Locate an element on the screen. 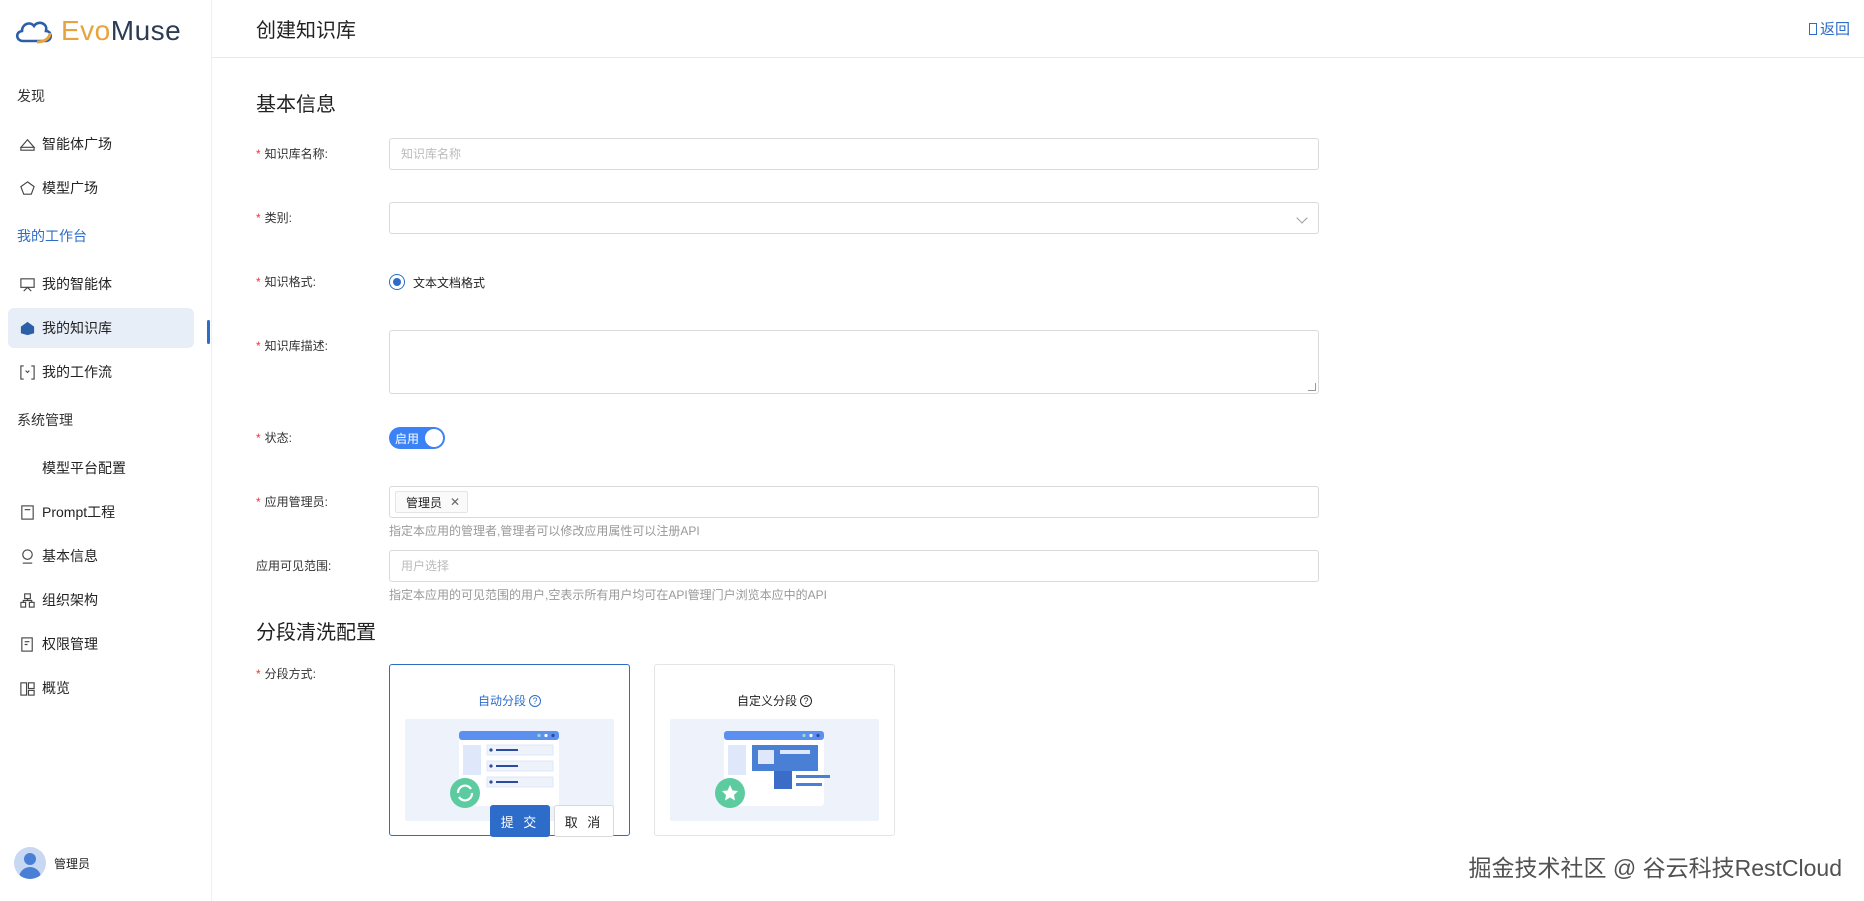 The image size is (1864, 901). overview-icon is located at coordinates (27, 688).